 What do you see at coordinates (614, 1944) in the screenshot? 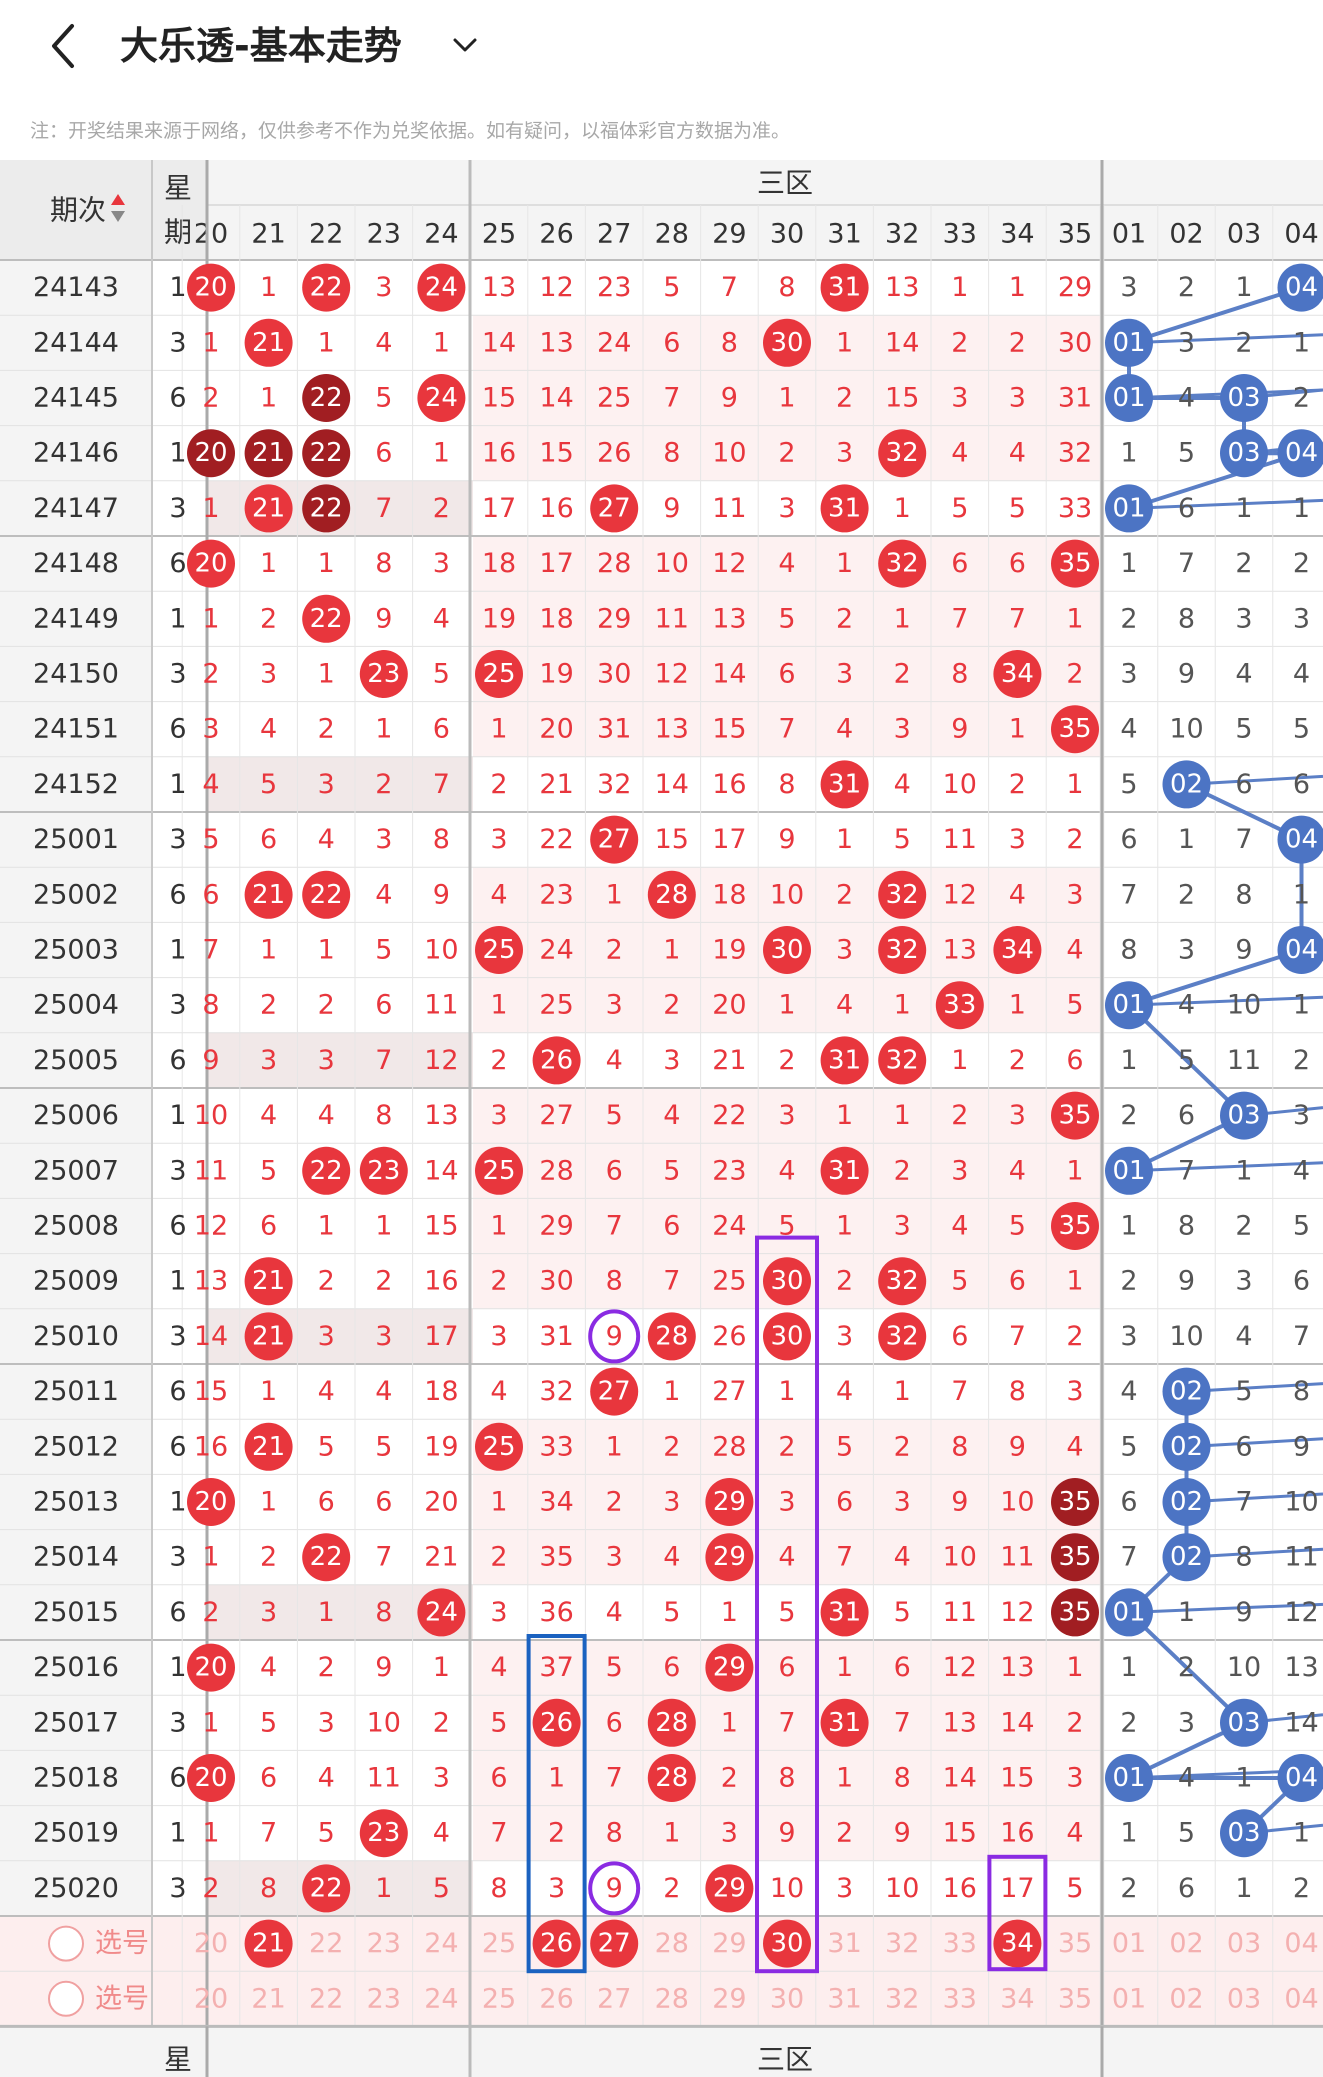
I see `picked-ball-number: 27` at bounding box center [614, 1944].